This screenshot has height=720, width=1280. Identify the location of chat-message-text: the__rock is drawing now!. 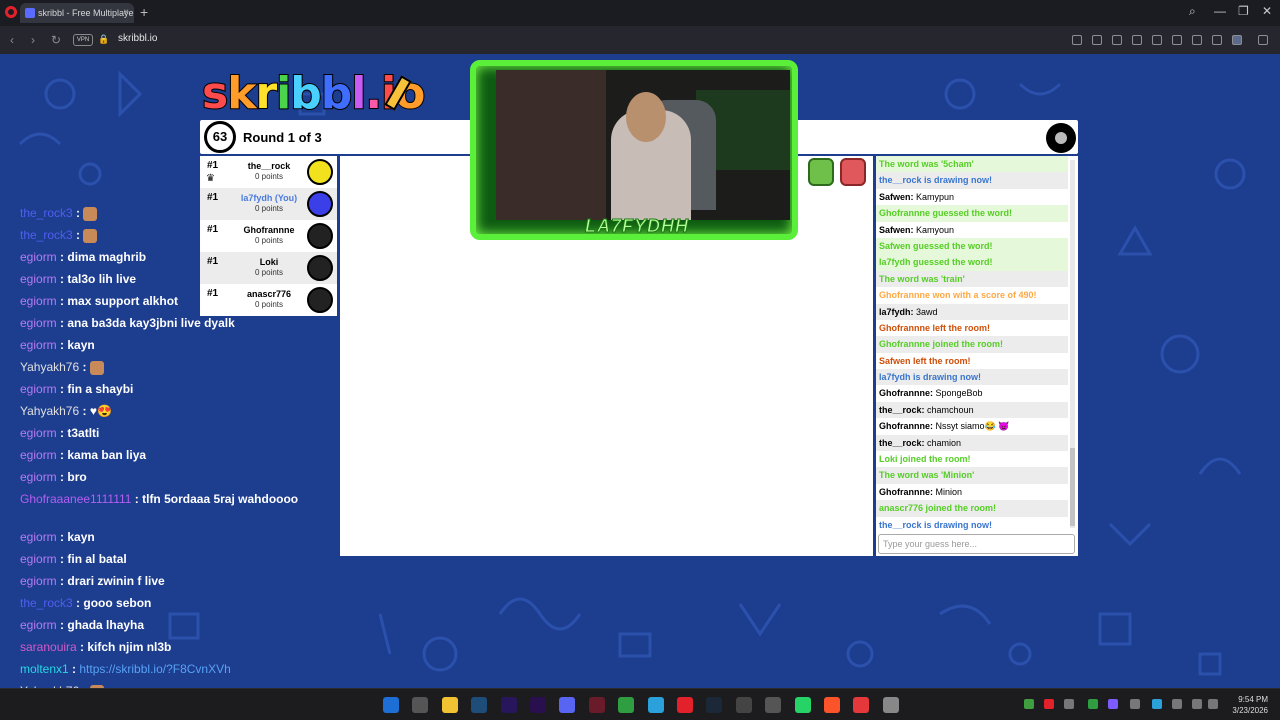
(936, 180).